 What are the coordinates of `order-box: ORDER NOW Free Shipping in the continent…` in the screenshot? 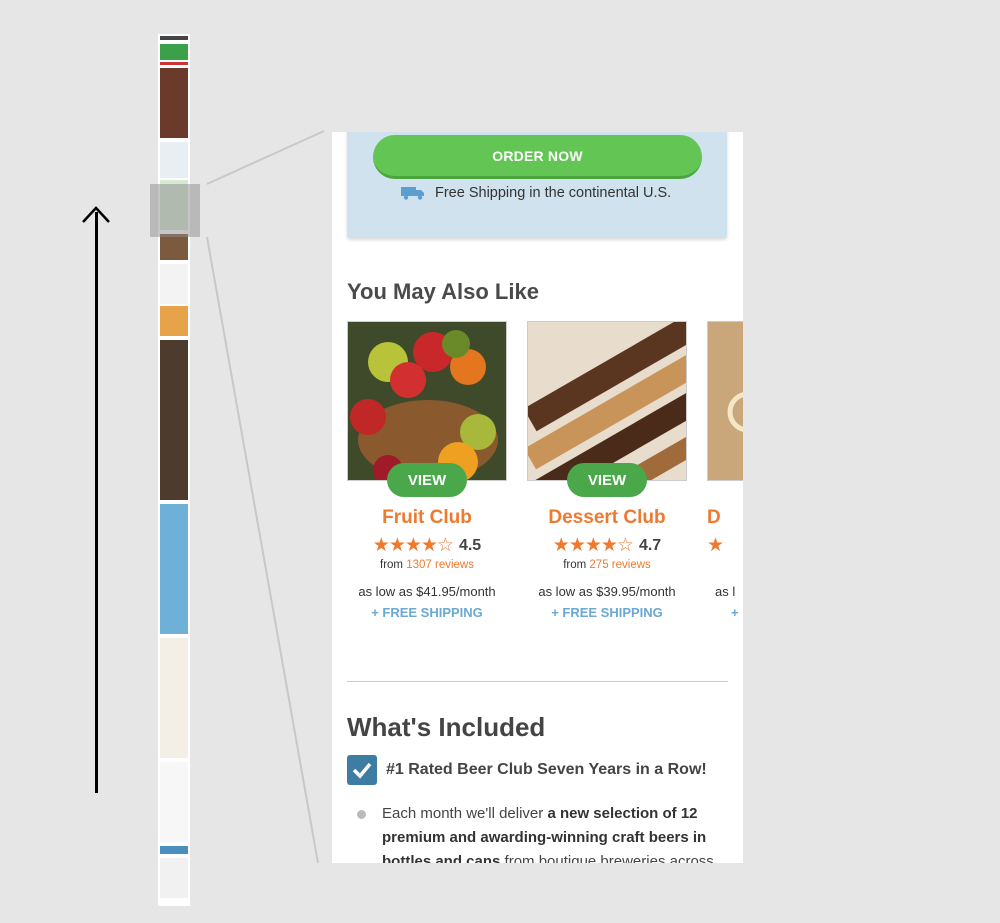 It's located at (537, 185).